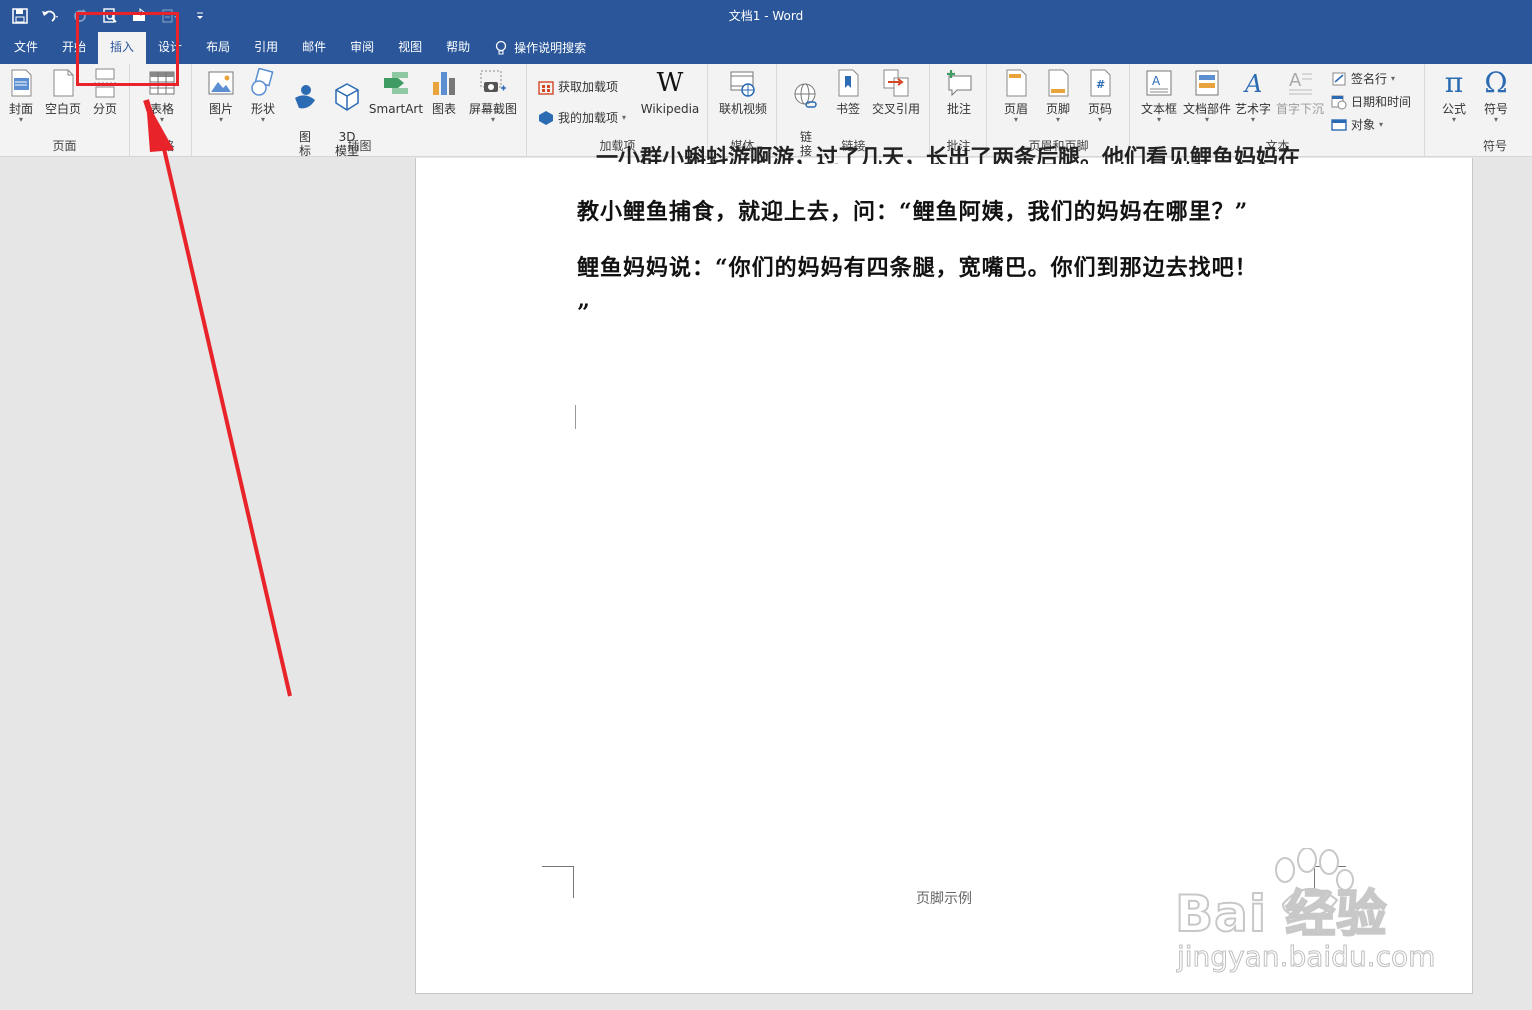 This screenshot has height=1010, width=1532. Describe the element at coordinates (896, 83) in the screenshot. I see `cross-reference-icon` at that location.